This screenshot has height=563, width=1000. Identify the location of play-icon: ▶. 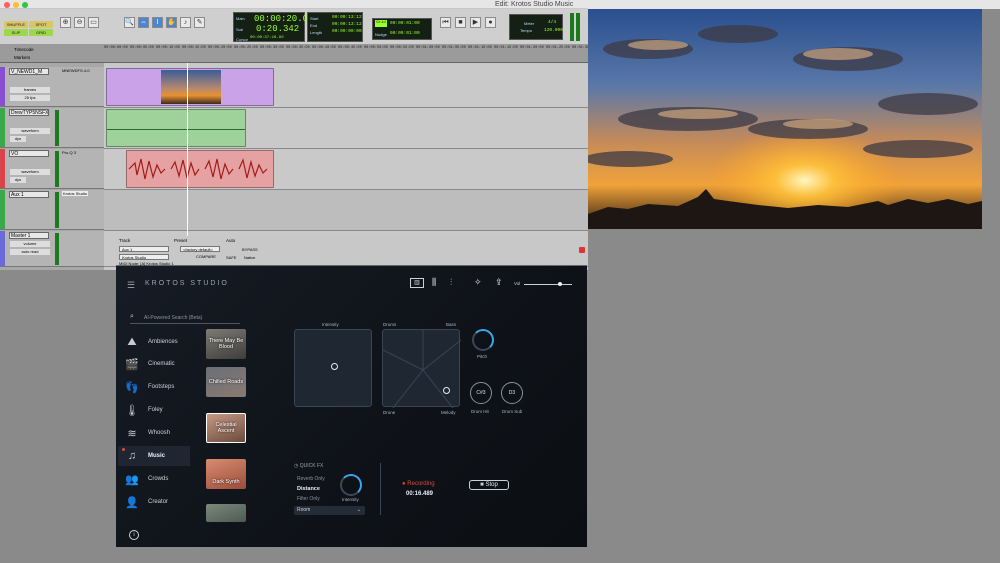
(475, 22).